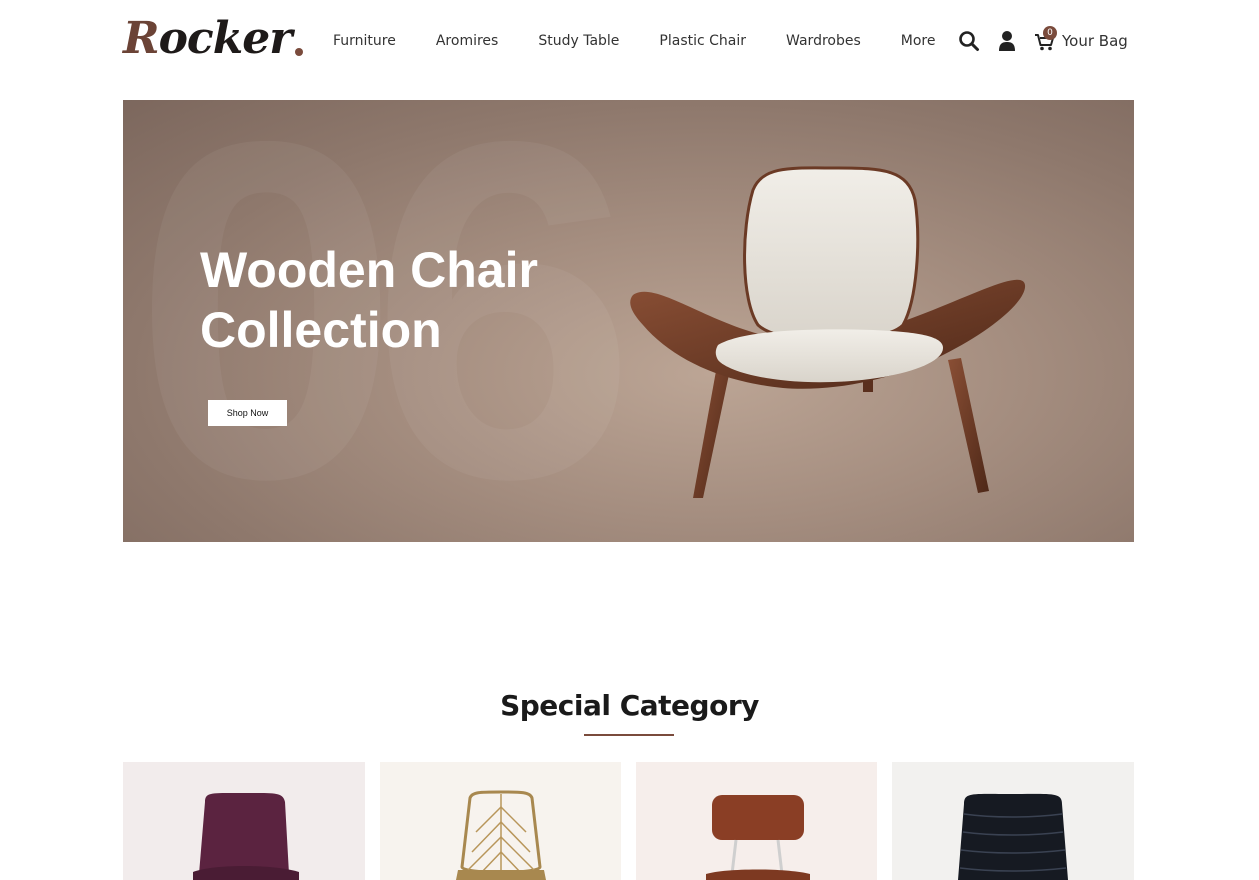 The height and width of the screenshot is (880, 1259). What do you see at coordinates (364, 41) in the screenshot?
I see `nav-item-furniture: Furniture` at bounding box center [364, 41].